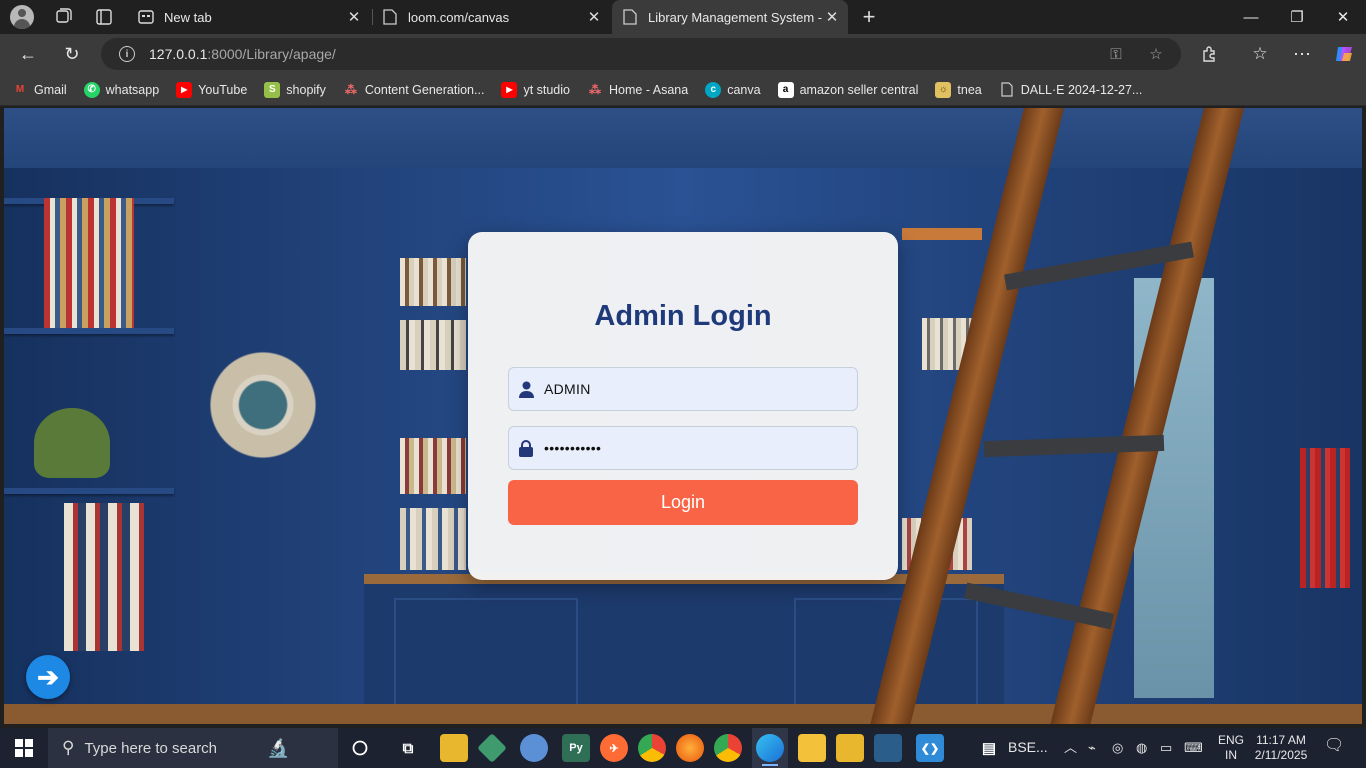  What do you see at coordinates (193, 748) in the screenshot?
I see `taskbar-search-box: ⚲ Type here to search 🔬` at bounding box center [193, 748].